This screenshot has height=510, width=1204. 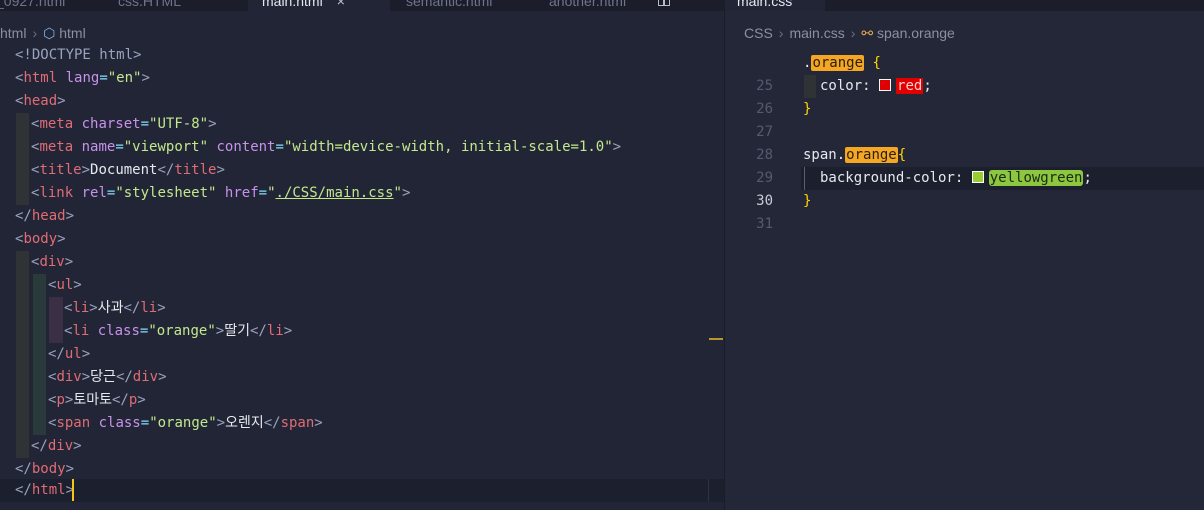 What do you see at coordinates (964, 73) in the screenshot?
I see `code-line: 25 .orange {` at bounding box center [964, 73].